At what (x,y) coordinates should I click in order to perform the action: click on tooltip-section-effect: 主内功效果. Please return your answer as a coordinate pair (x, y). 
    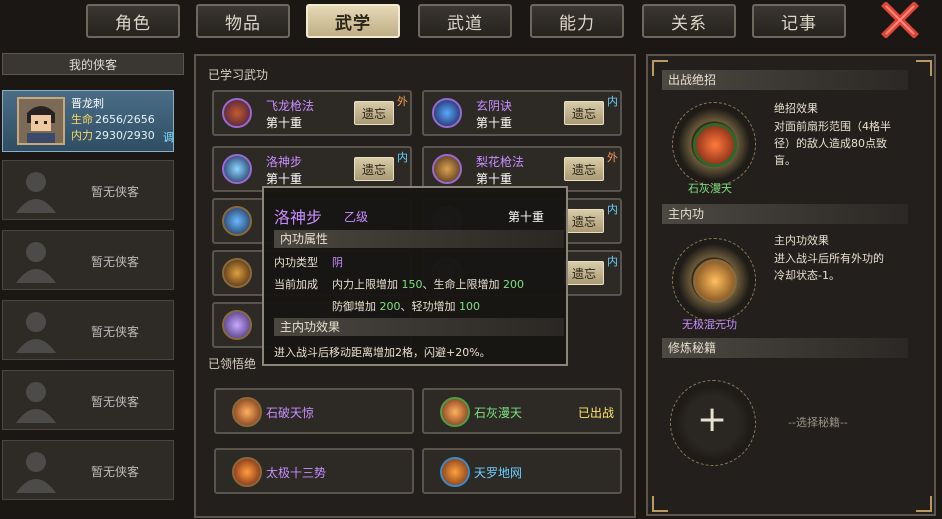
    Looking at the image, I should click on (419, 327).